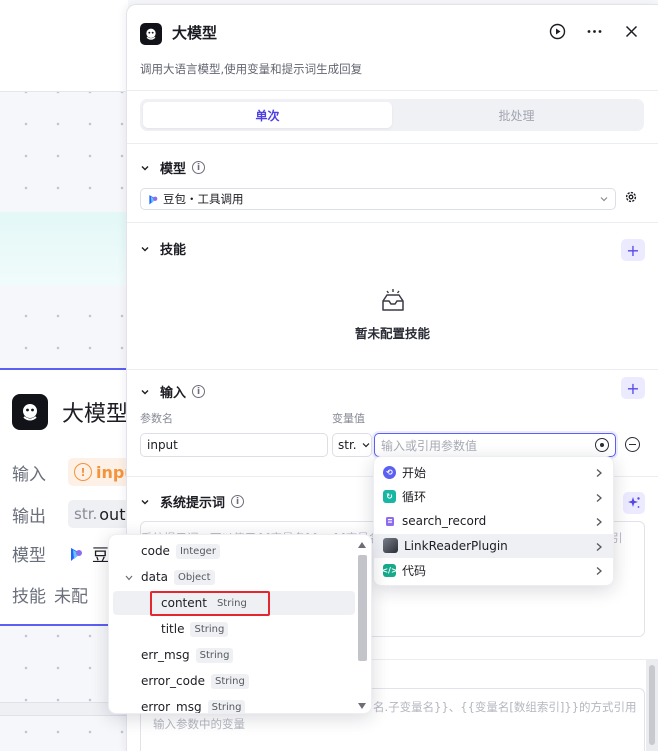 The height and width of the screenshot is (751, 658). Describe the element at coordinates (173, 629) in the screenshot. I see `tree-item-name: title` at that location.